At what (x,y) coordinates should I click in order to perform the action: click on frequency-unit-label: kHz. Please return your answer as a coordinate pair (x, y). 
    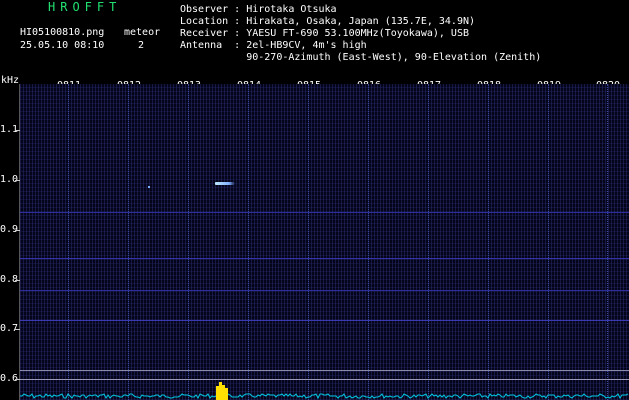
    Looking at the image, I should click on (10, 80).